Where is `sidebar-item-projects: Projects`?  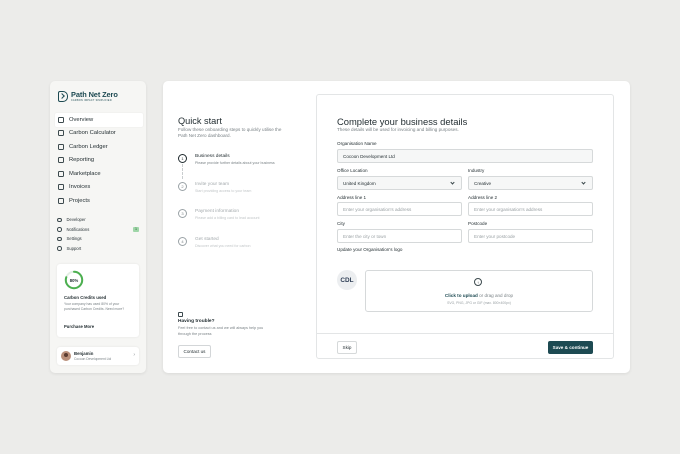
sidebar-item-projects: Projects is located at coordinates (99, 201).